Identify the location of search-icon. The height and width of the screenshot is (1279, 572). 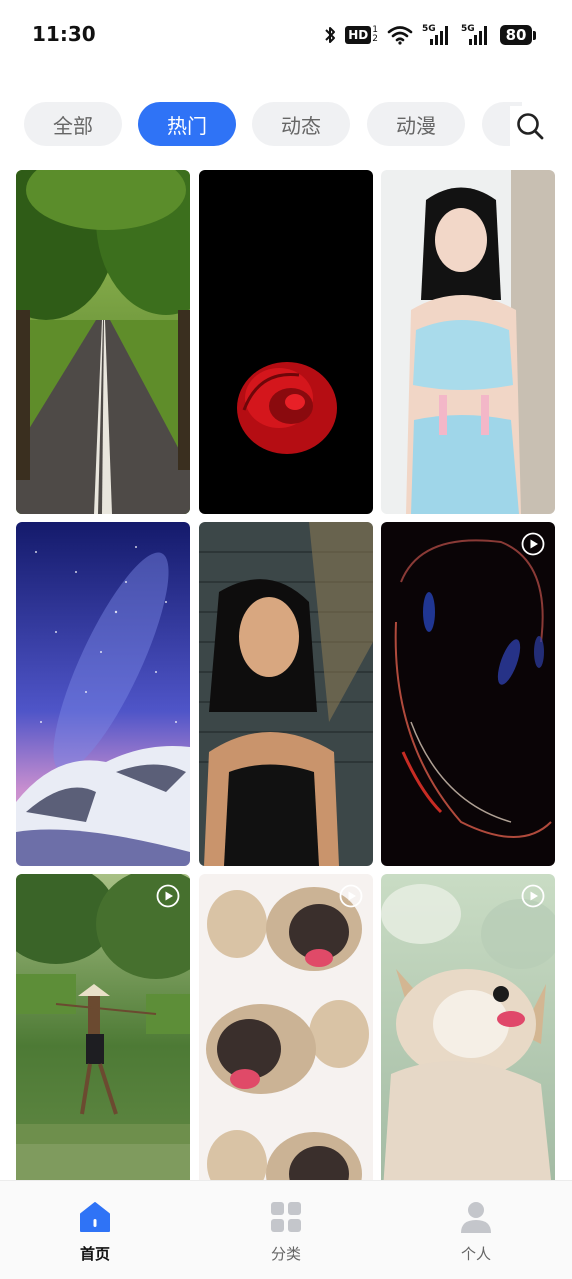
(530, 126).